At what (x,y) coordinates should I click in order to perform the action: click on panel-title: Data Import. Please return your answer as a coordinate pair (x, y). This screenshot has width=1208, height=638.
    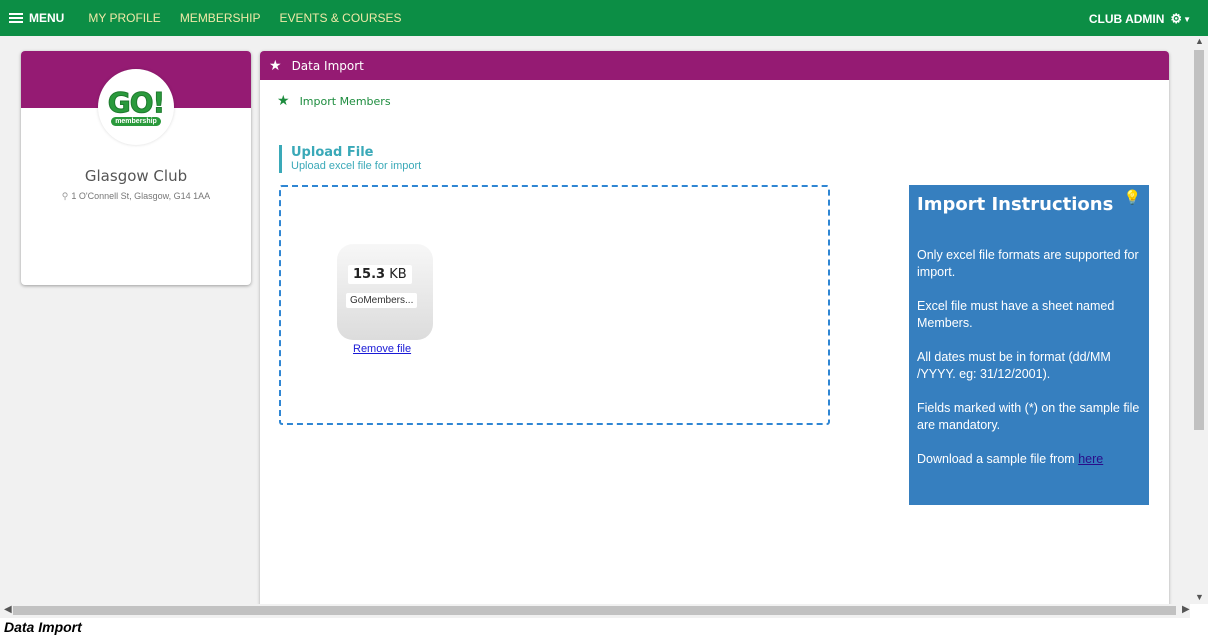
    Looking at the image, I should click on (327, 65).